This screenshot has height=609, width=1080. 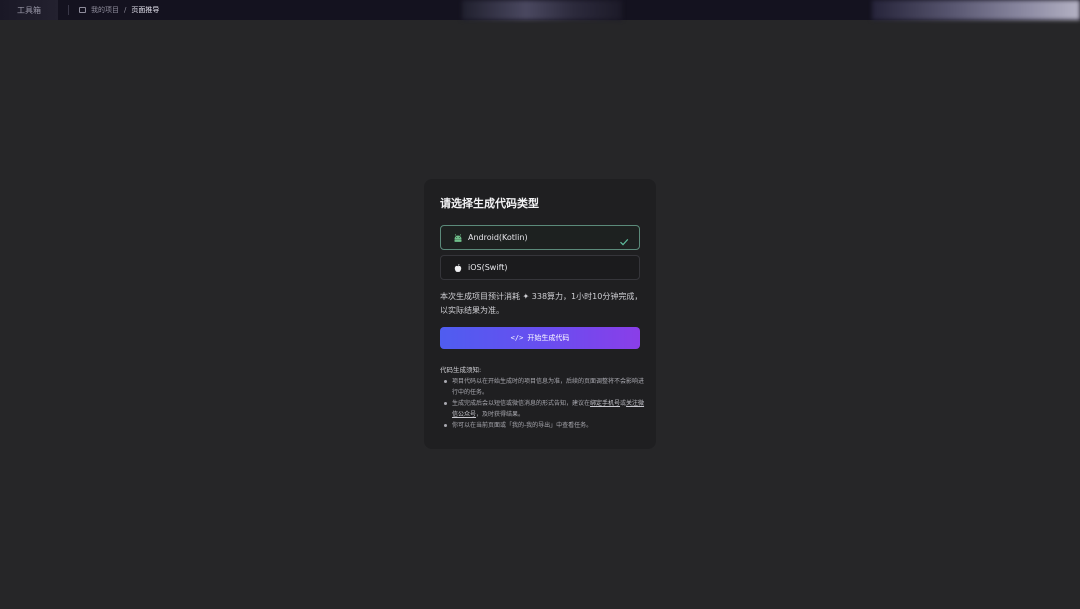 What do you see at coordinates (458, 238) in the screenshot?
I see `android-icon` at bounding box center [458, 238].